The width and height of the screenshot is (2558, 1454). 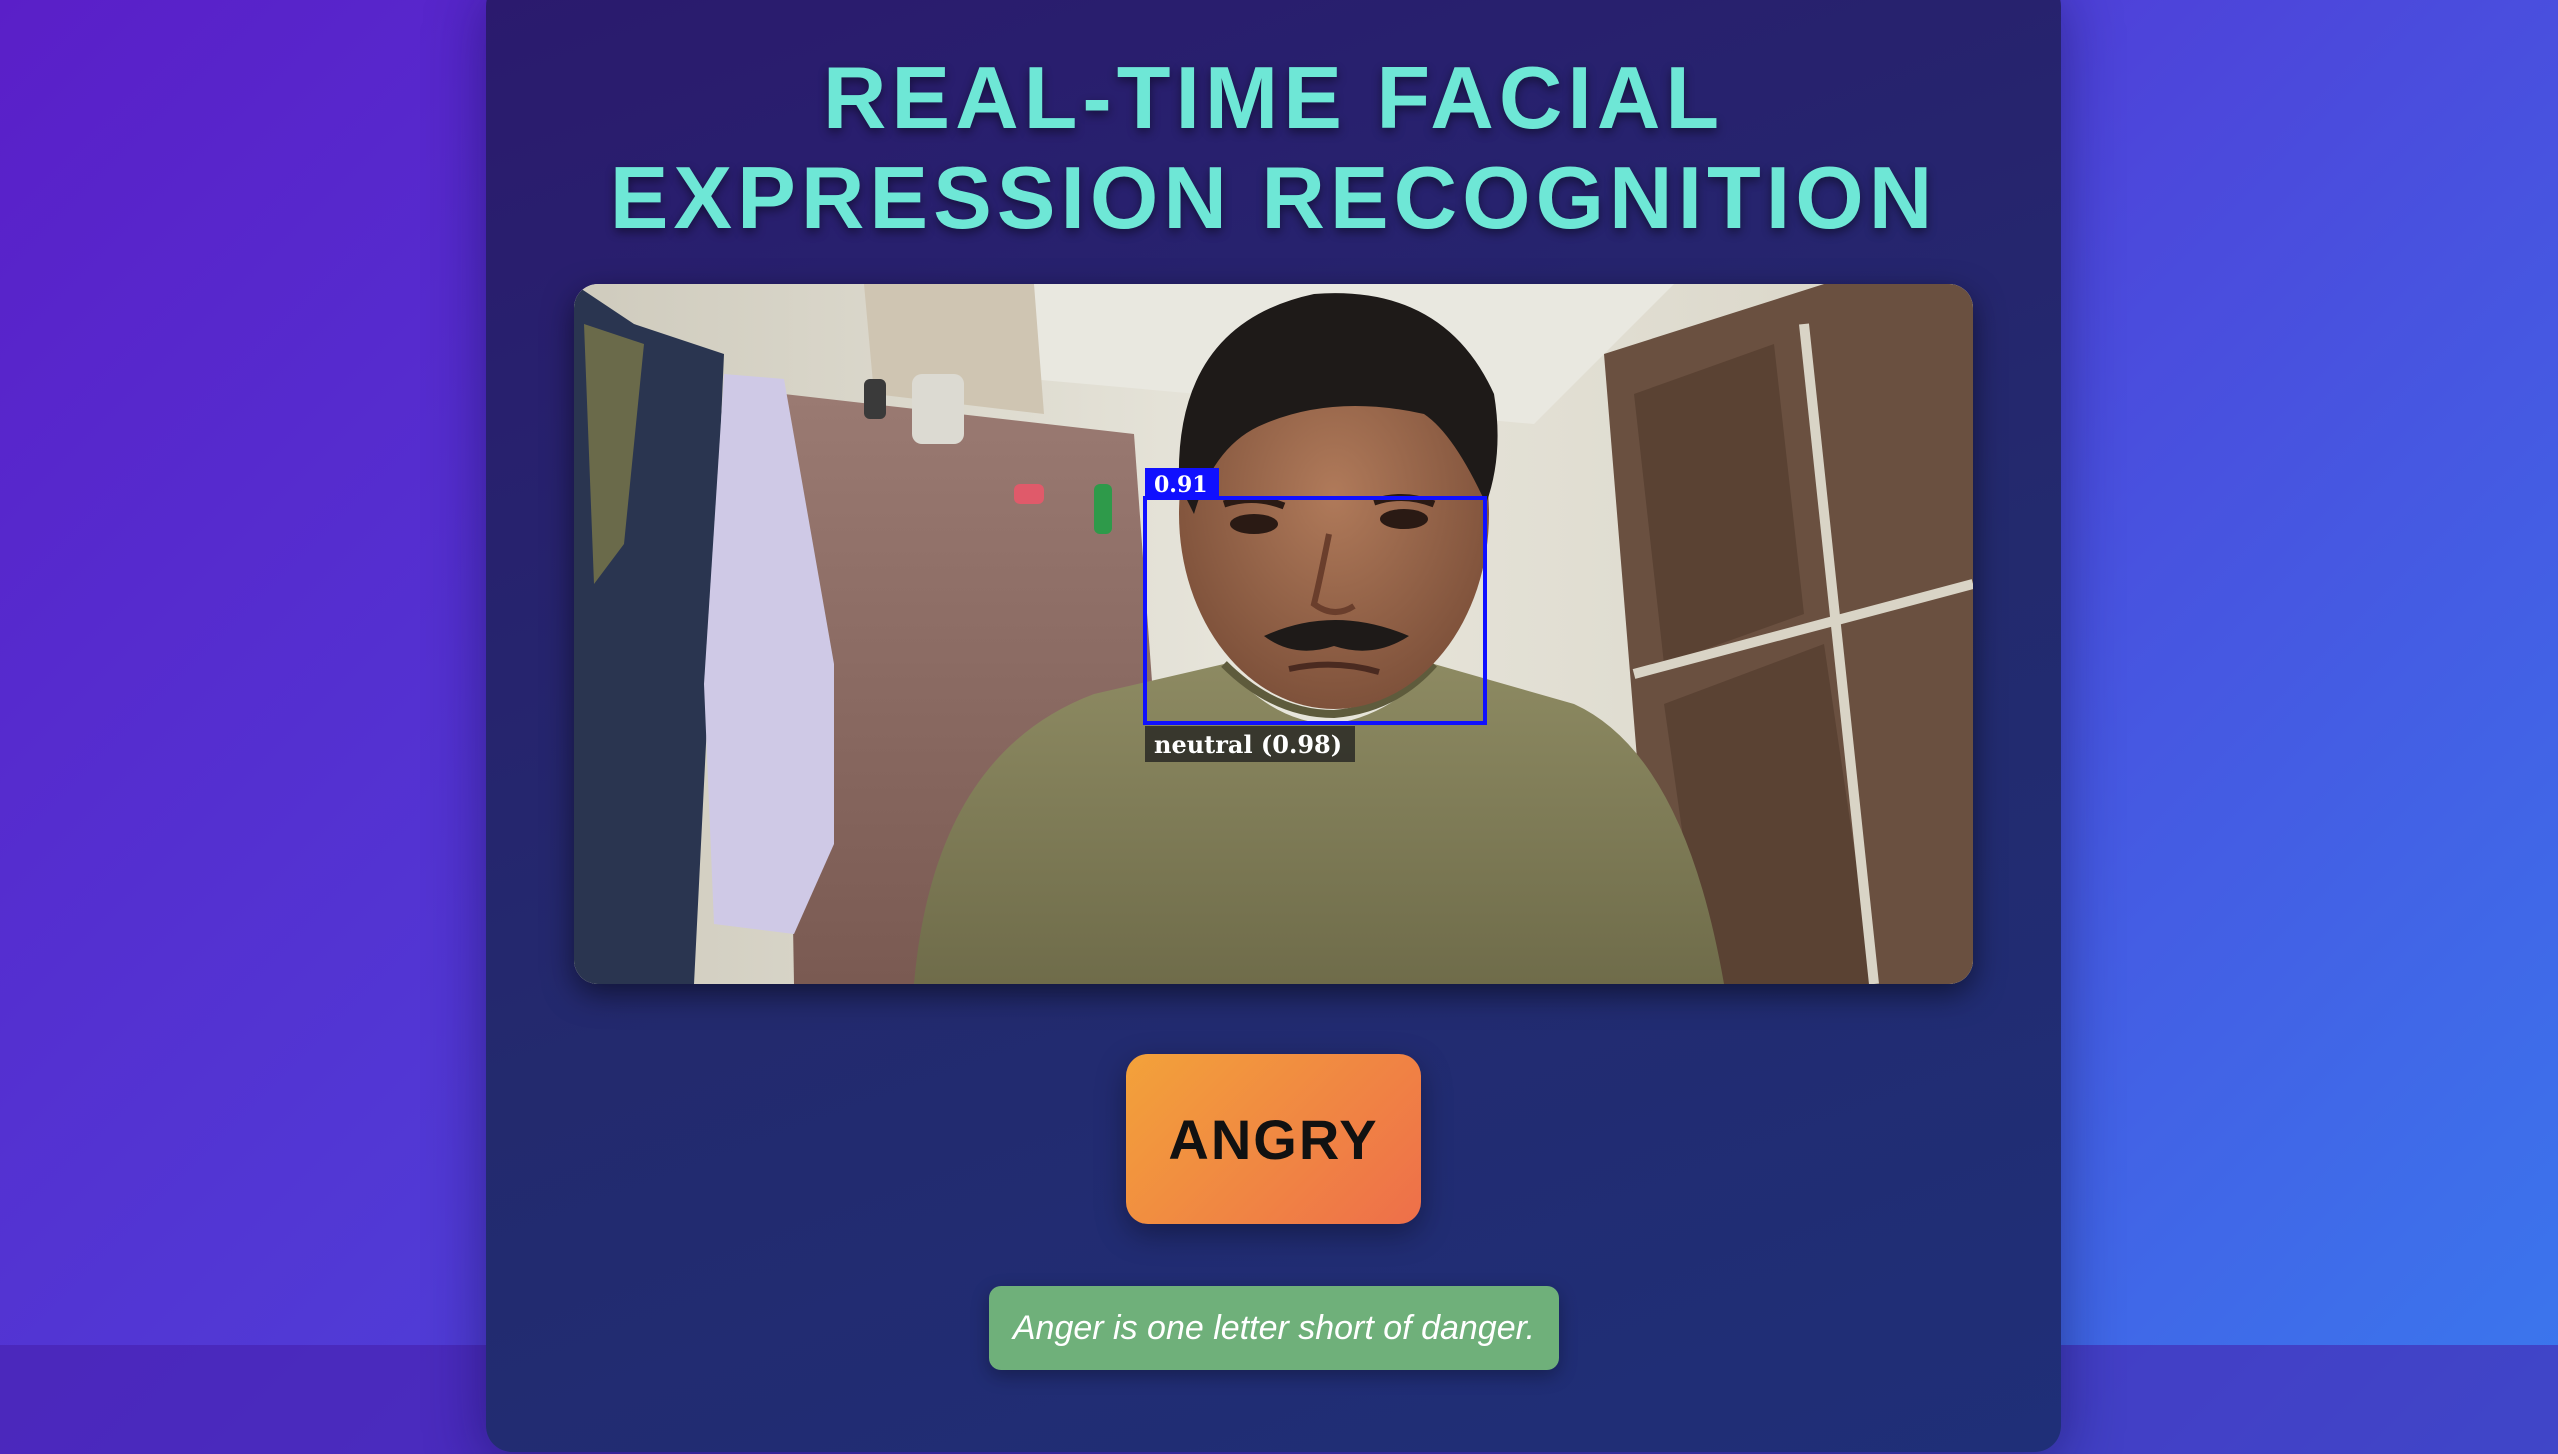 I want to click on emotion-quote: Anger is one letter short of danger., so click(x=1274, y=1328).